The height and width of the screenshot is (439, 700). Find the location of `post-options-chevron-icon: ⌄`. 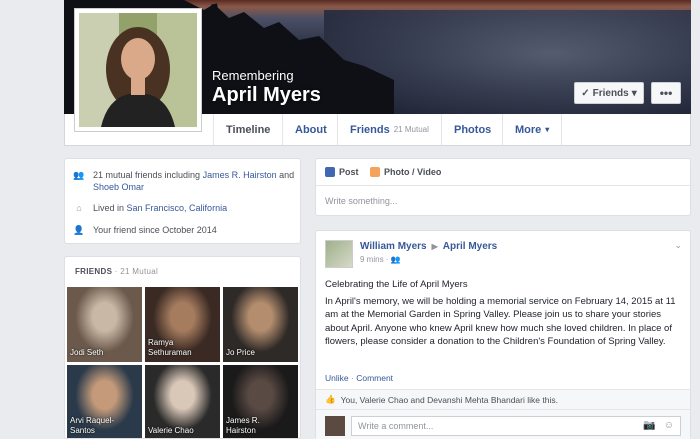

post-options-chevron-icon: ⌄ is located at coordinates (678, 245).